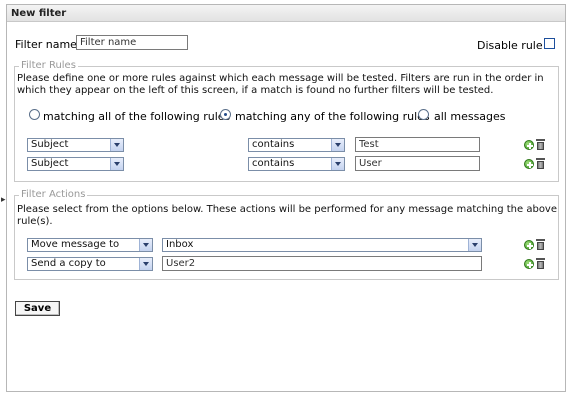 Image resolution: width=572 pixels, height=400 pixels. I want to click on rule-1-operator-select: contains, so click(296, 145).